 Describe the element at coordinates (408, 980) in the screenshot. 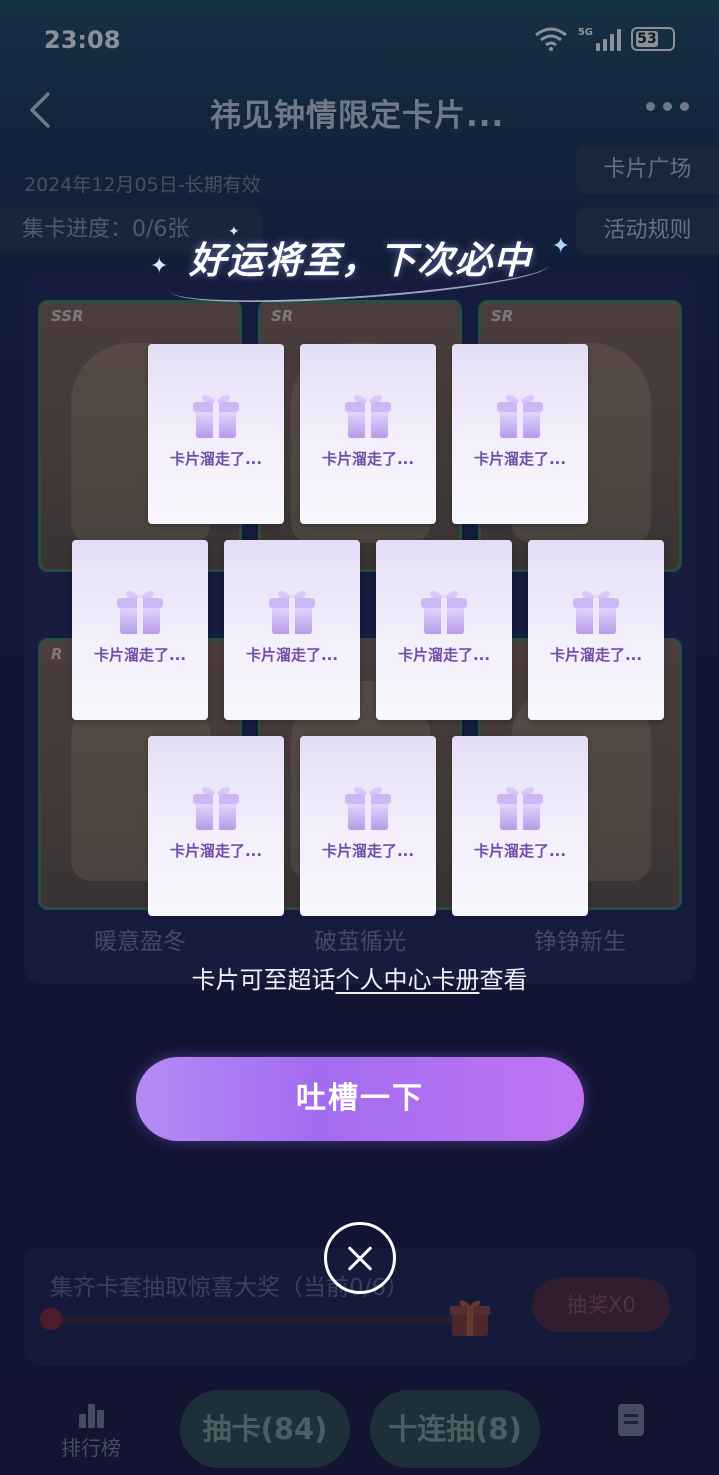

I see `card-album-link: 个人中心卡册` at that location.